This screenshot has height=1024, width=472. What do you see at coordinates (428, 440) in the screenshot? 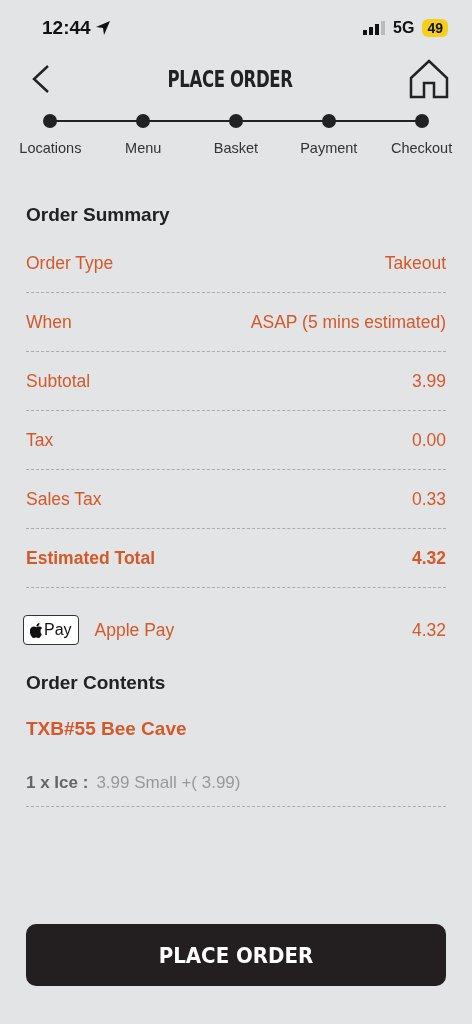
I see `summary-value: 0.00` at bounding box center [428, 440].